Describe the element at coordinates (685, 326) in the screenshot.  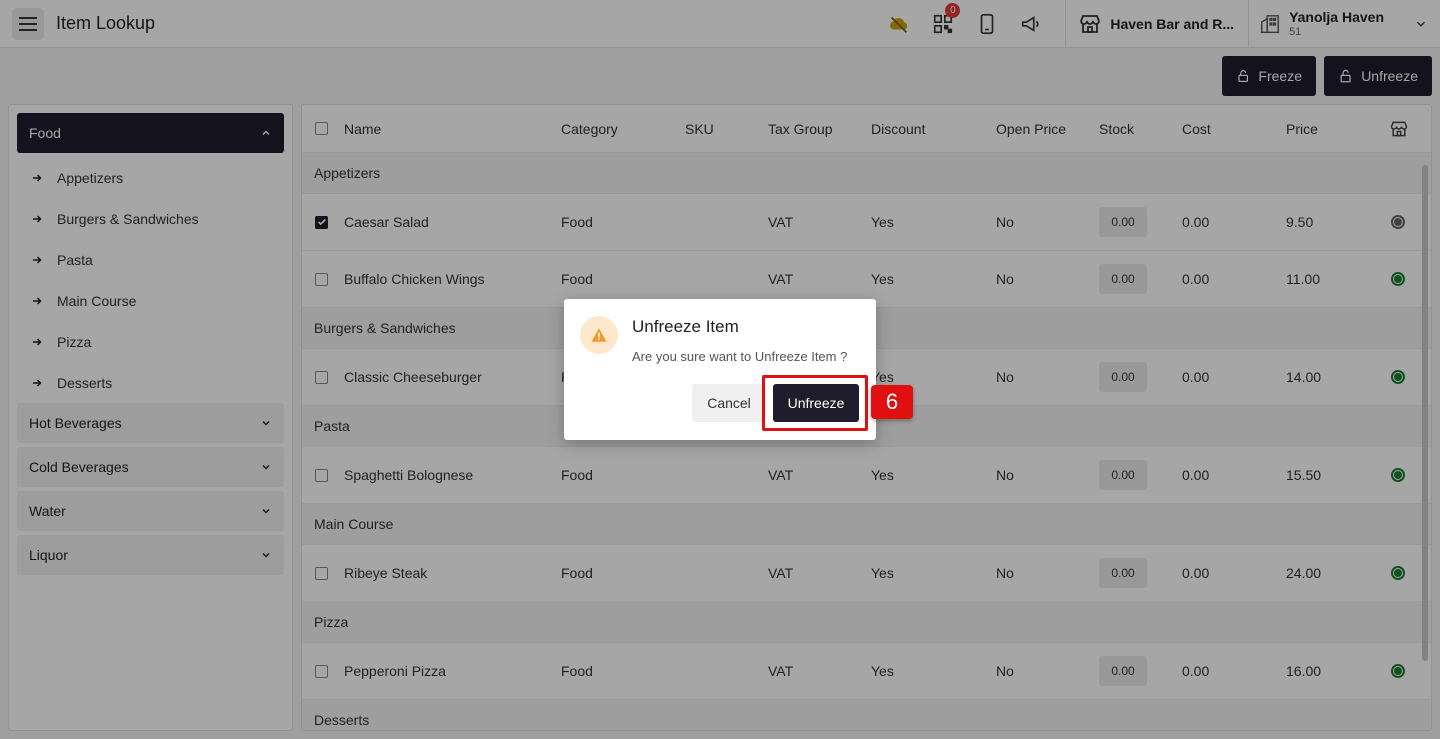
I see `dialog-title: Unfreeze Item` at that location.